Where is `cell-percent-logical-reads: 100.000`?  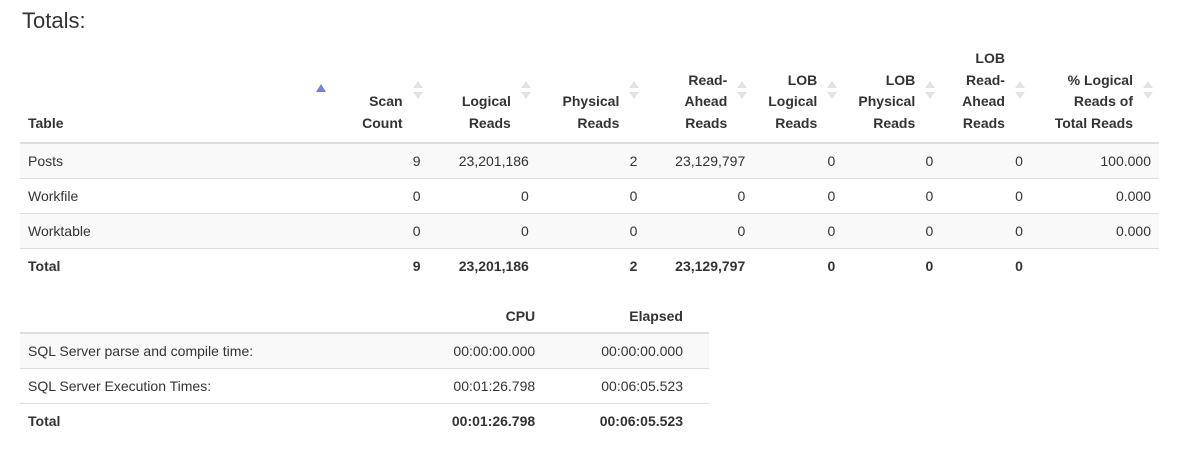 cell-percent-logical-reads: 100.000 is located at coordinates (1094, 160).